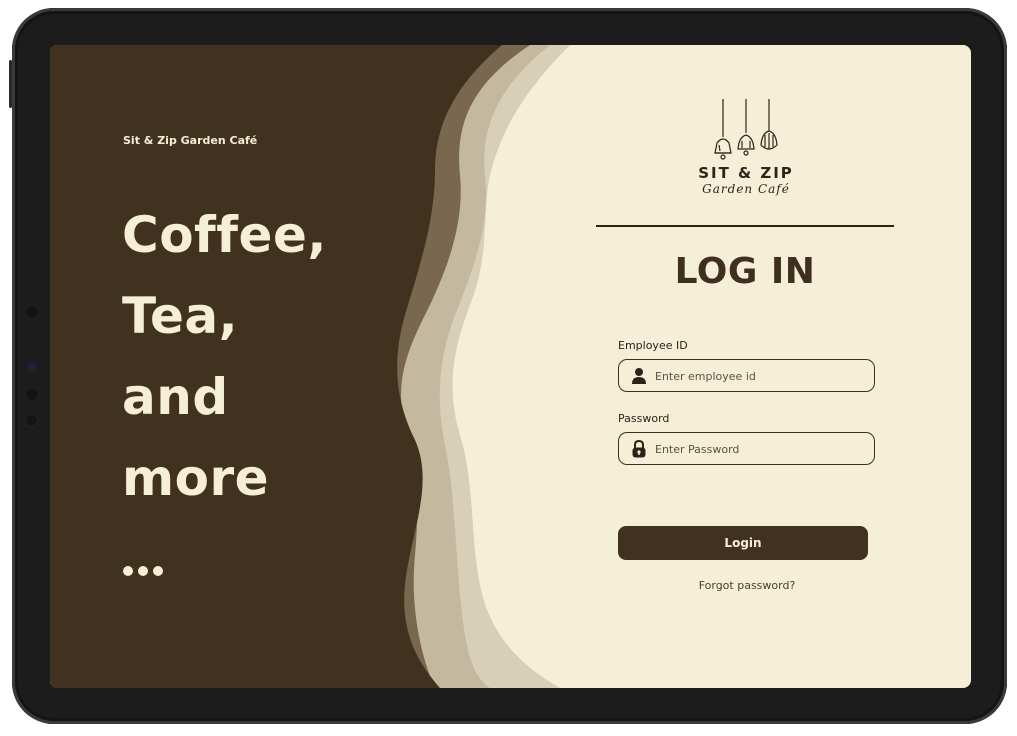  What do you see at coordinates (639, 376) in the screenshot?
I see `user-icon` at bounding box center [639, 376].